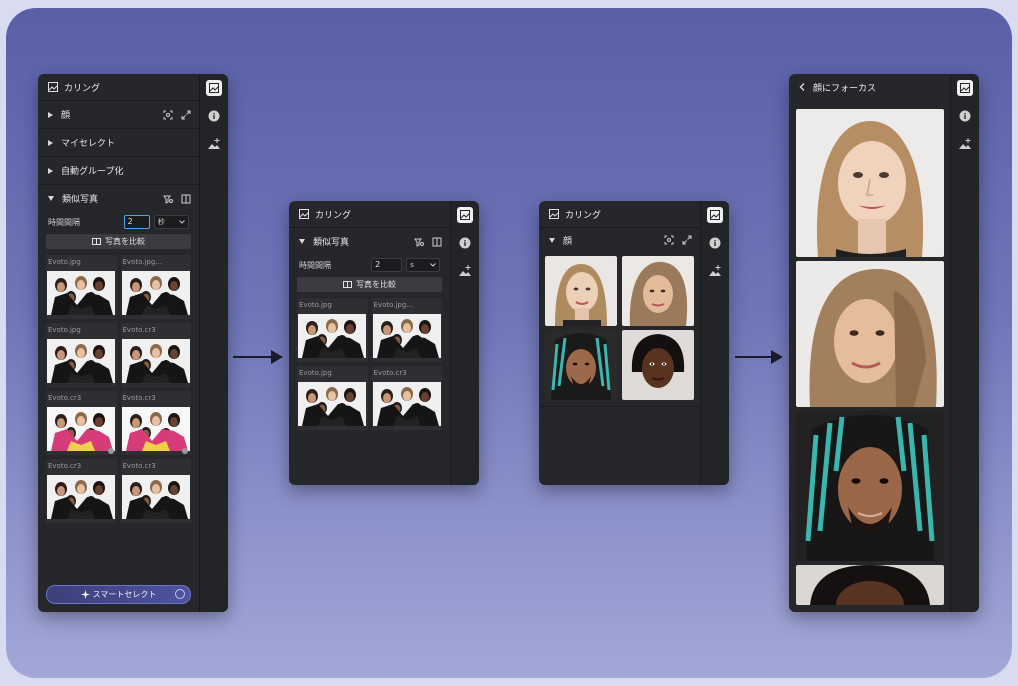  What do you see at coordinates (802, 87) in the screenshot?
I see `chevron-left-icon` at bounding box center [802, 87].